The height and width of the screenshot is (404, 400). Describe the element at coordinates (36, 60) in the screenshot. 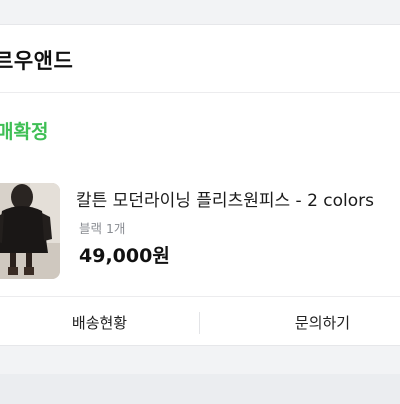

I see `store-name: 르우앤드` at that location.